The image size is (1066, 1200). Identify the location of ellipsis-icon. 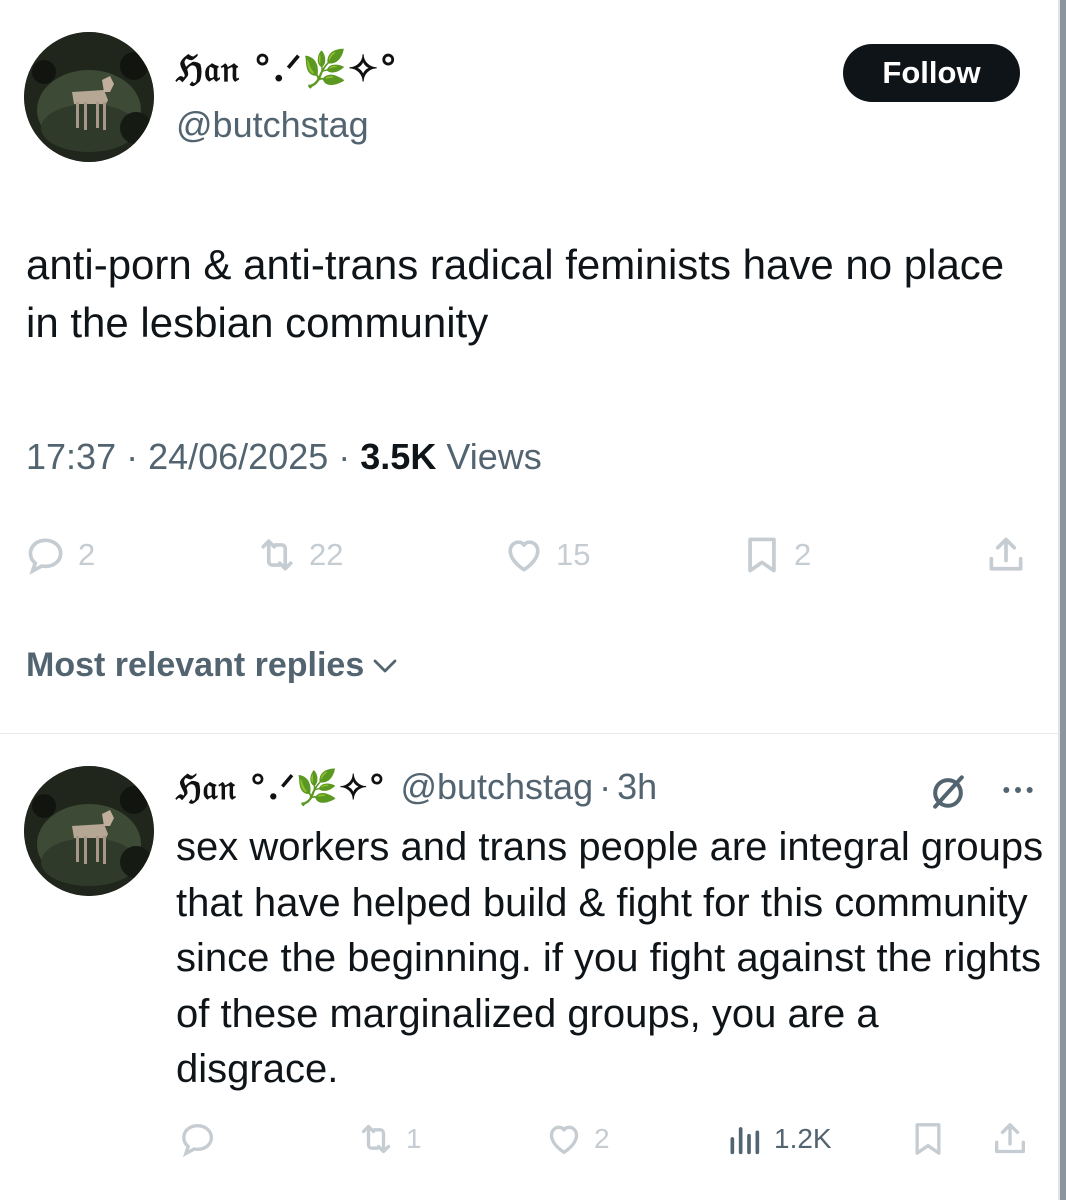
(1018, 790).